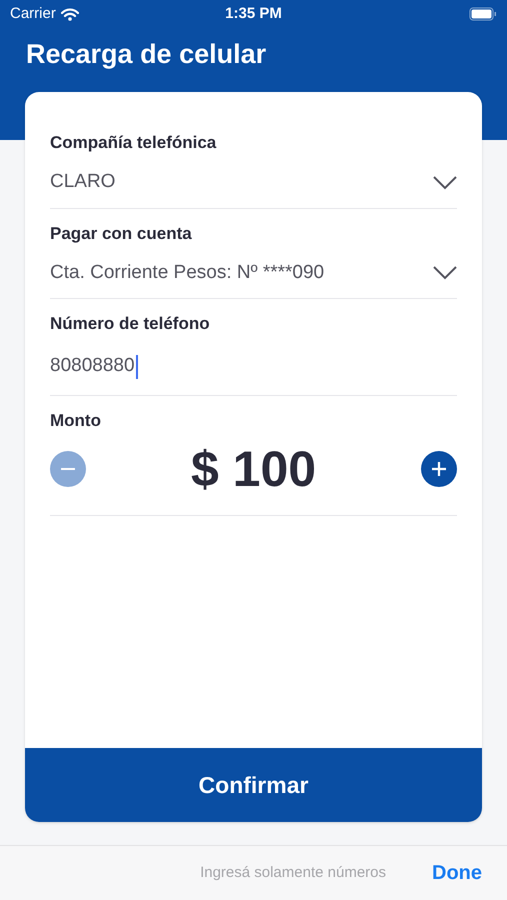 The width and height of the screenshot is (507, 900). What do you see at coordinates (76, 421) in the screenshot?
I see `field-label: Monto` at bounding box center [76, 421].